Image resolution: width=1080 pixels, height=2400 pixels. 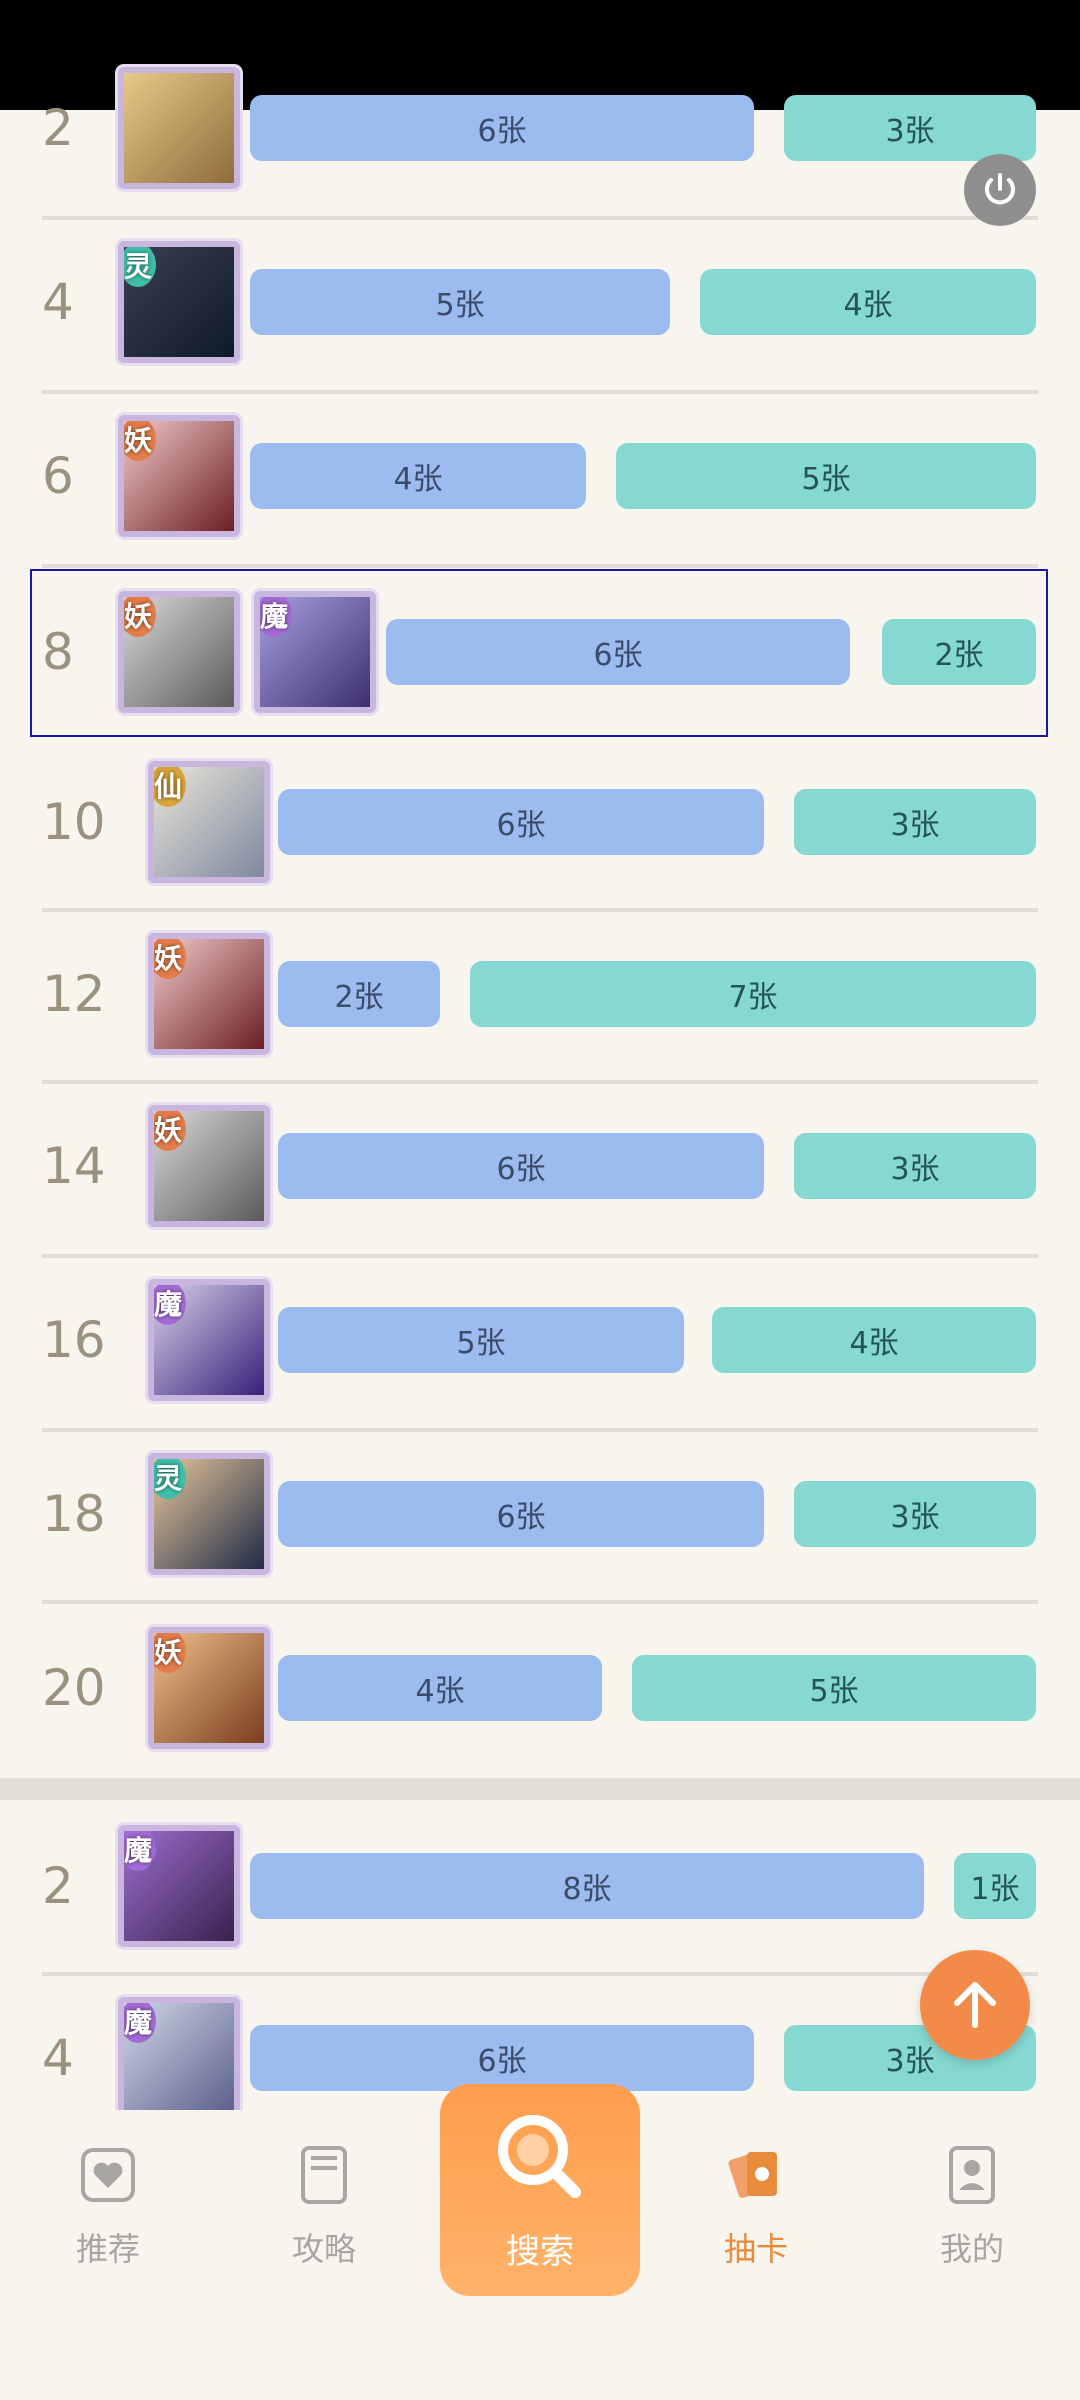 I want to click on tab-profile: 我的, so click(x=972, y=2210).